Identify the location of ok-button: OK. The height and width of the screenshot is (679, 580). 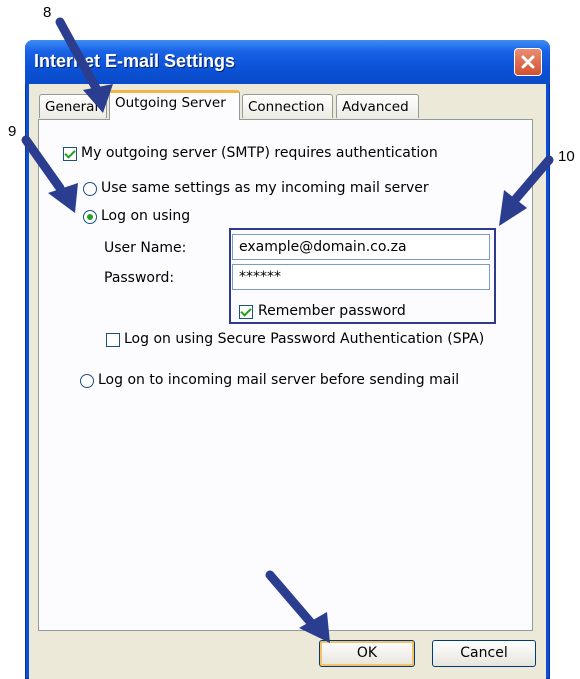
(367, 653).